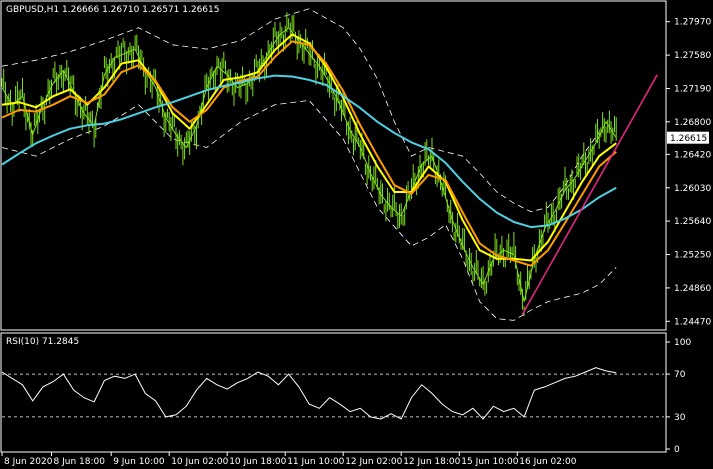 This screenshot has width=713, height=469. I want to click on main-y-tick-label: 1.27190, so click(692, 90).